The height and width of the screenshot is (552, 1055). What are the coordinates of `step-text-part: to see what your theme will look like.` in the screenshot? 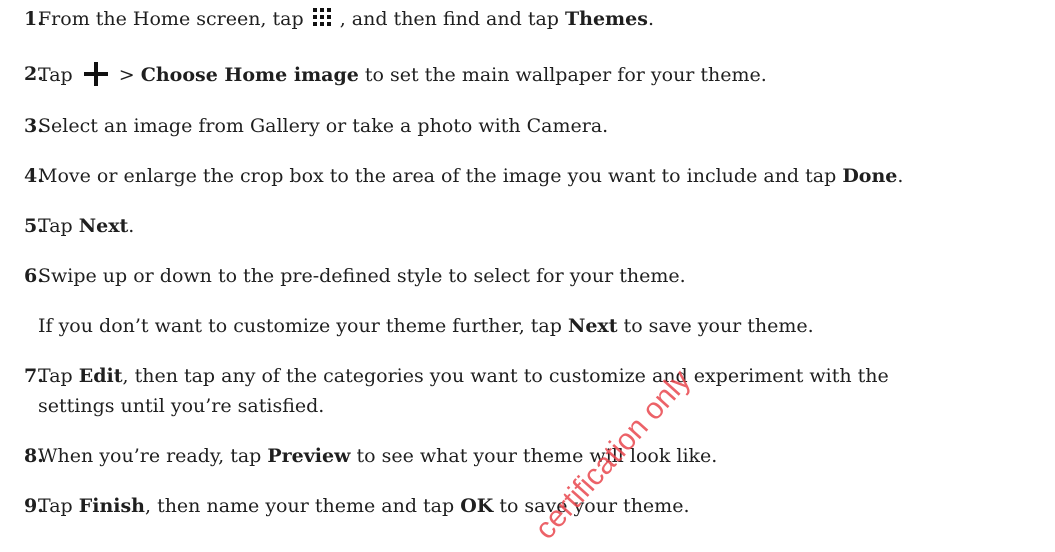 It's located at (534, 456).